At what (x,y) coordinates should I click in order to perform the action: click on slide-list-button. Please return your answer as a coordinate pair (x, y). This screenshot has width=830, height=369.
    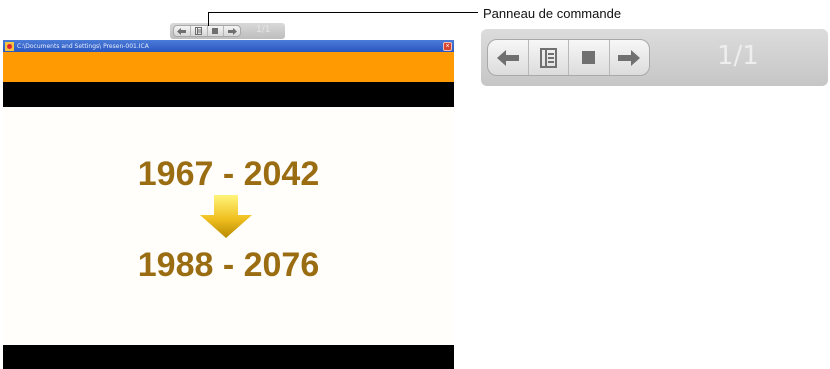
    Looking at the image, I should click on (549, 57).